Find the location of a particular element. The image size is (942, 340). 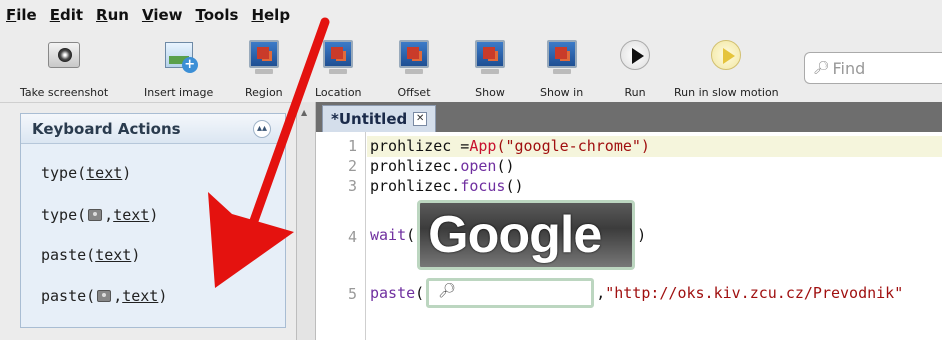

code-line-1: prohlizec = App ("google-chrome") is located at coordinates (510, 146).